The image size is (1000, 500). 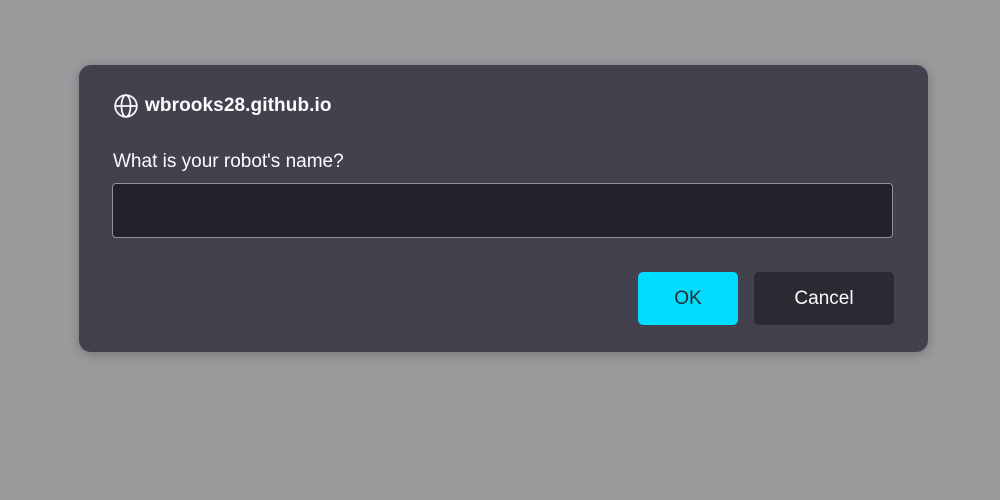 I want to click on dialog-header: wbrooks28.github.io, so click(x=222, y=106).